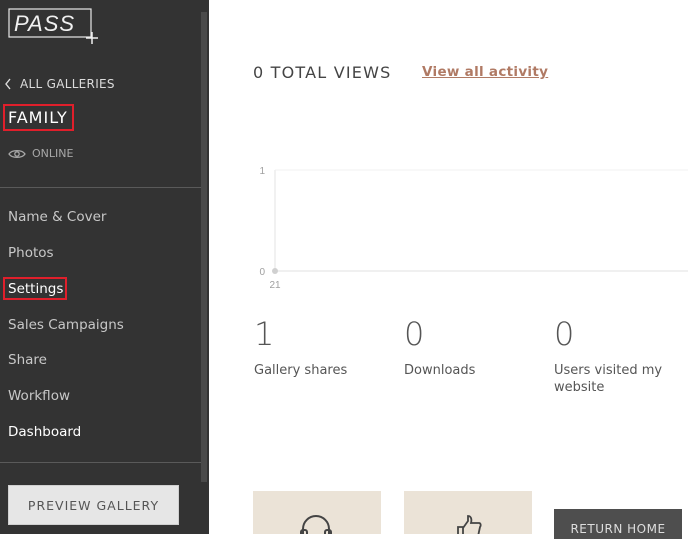 Image resolution: width=688 pixels, height=539 pixels. I want to click on eye-icon, so click(17, 153).